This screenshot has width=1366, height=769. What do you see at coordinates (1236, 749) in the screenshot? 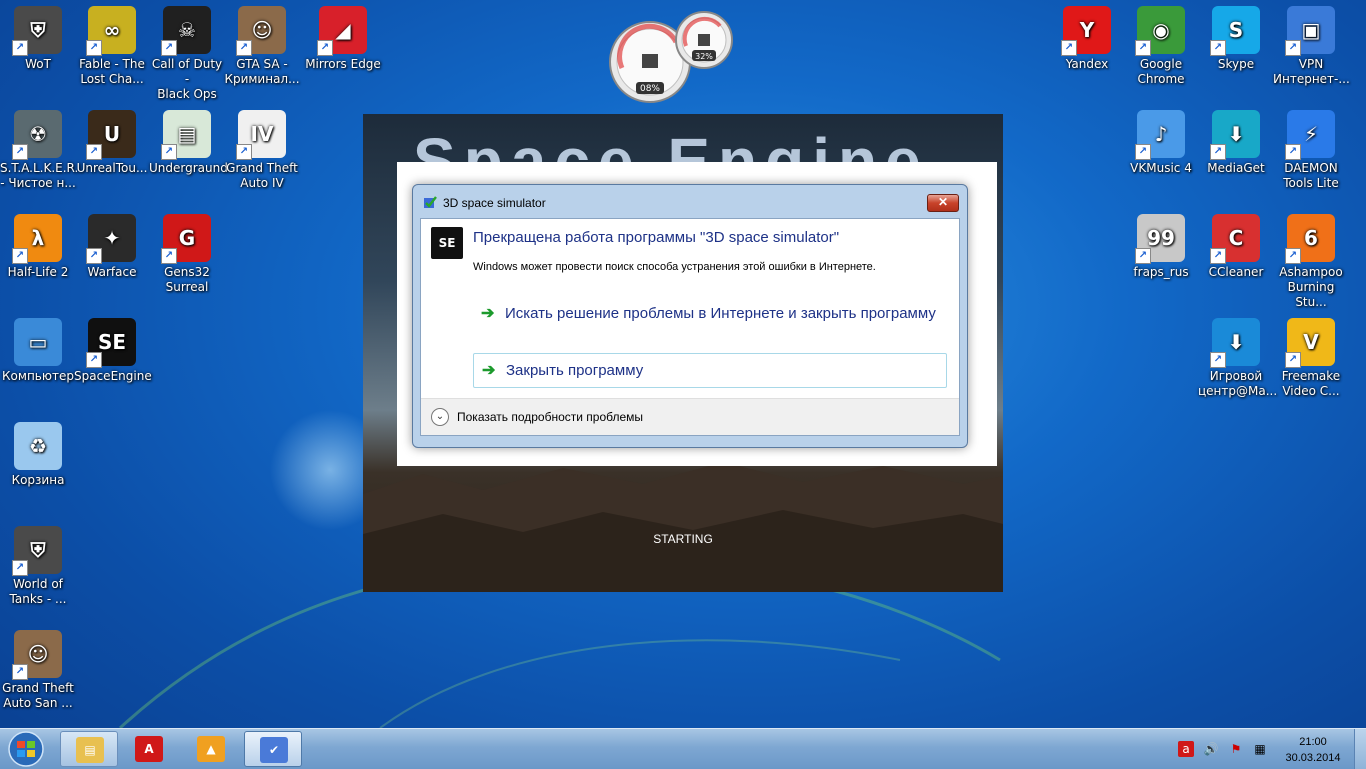
I see `action-center-flag-icon: ⚑` at bounding box center [1236, 749].